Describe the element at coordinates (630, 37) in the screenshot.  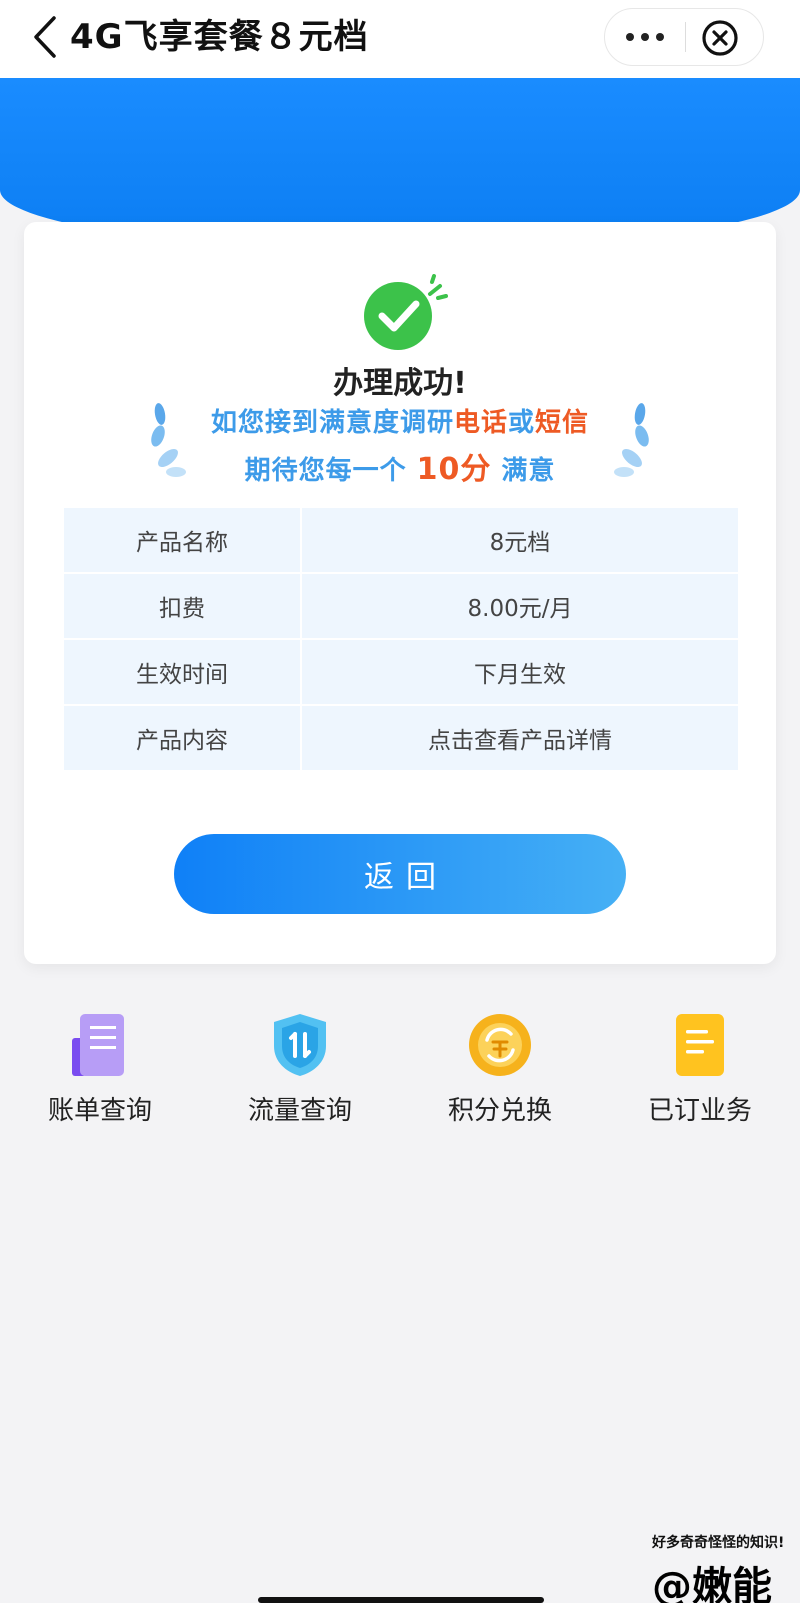
I see `more-dots-icon` at that location.